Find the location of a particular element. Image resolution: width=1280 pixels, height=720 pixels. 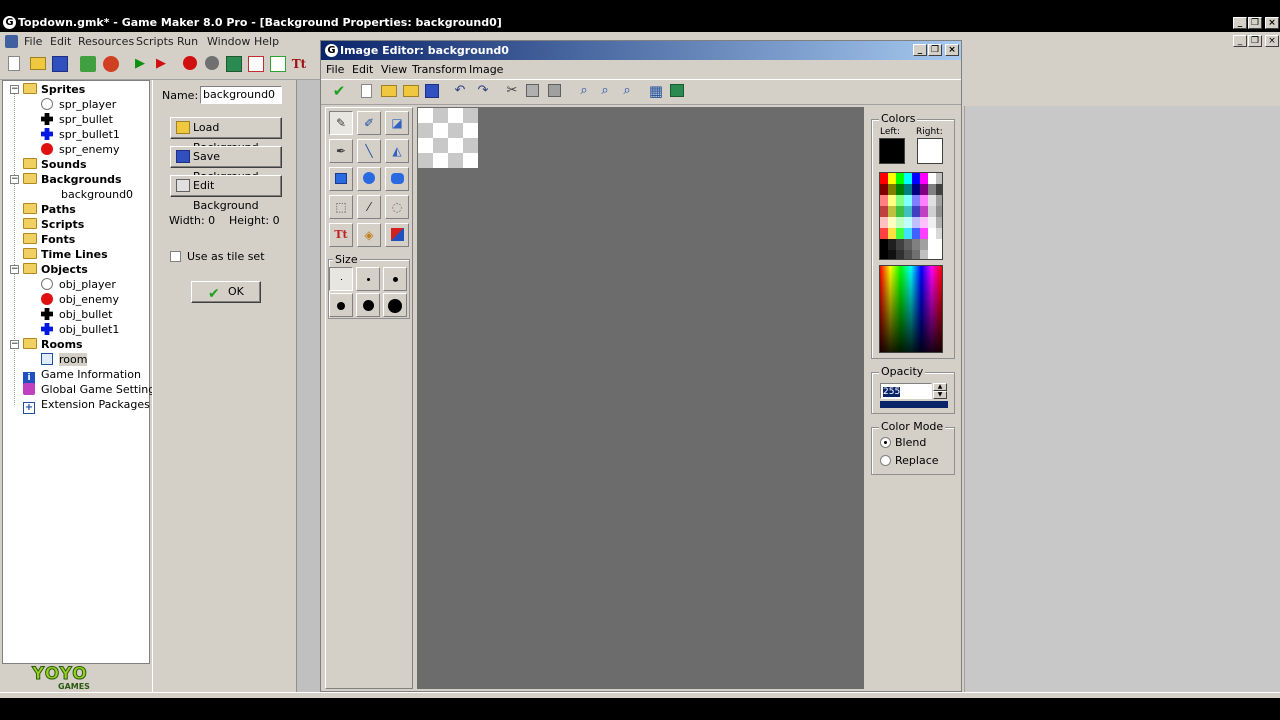

color-palette-grid is located at coordinates (911, 216).